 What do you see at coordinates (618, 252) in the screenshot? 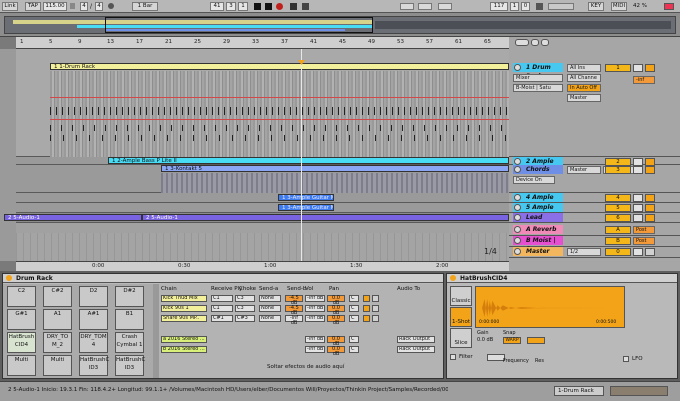
I see `track-number: 0` at bounding box center [618, 252].